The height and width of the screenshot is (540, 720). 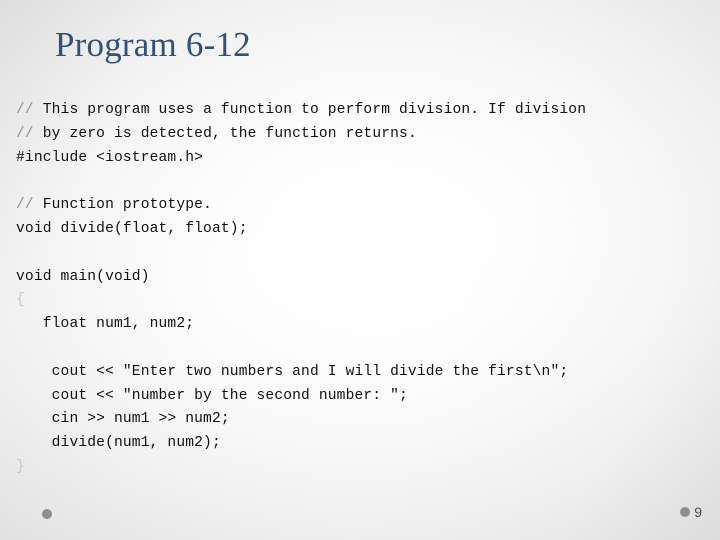 I want to click on code-line: // Function prototype., so click(x=114, y=205).